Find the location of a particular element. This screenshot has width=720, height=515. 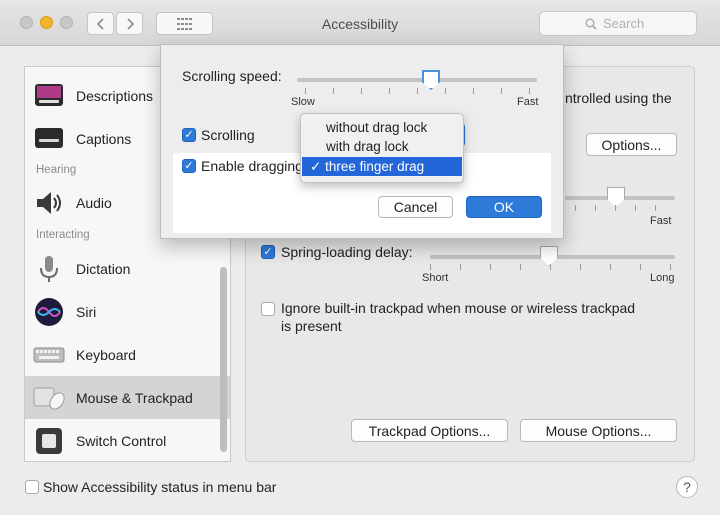

status-menu-label: Show Accessibility status in menu bar is located at coordinates (160, 487).